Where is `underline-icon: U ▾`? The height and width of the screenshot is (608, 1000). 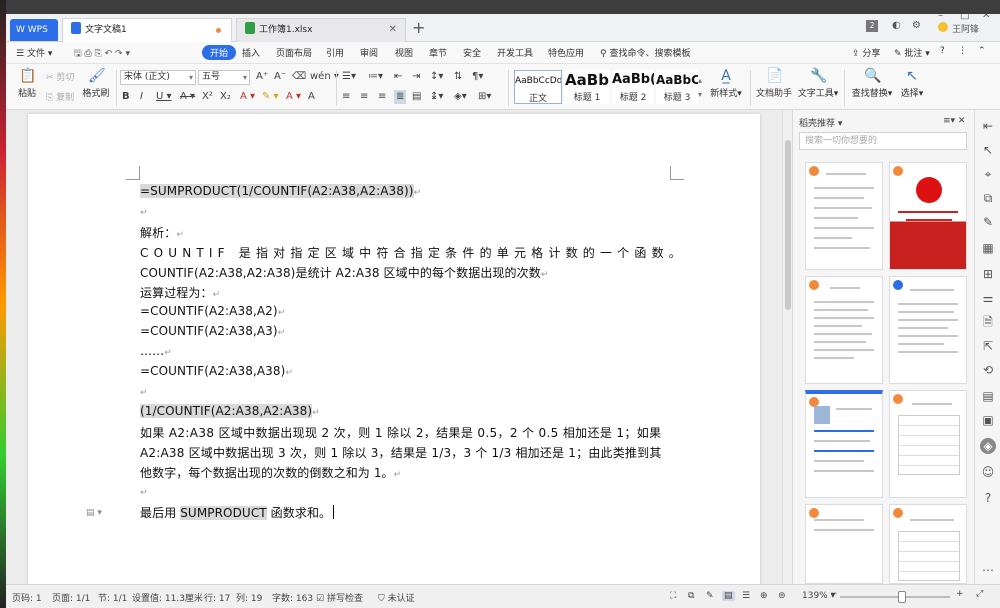
underline-icon: U ▾ is located at coordinates (164, 97).